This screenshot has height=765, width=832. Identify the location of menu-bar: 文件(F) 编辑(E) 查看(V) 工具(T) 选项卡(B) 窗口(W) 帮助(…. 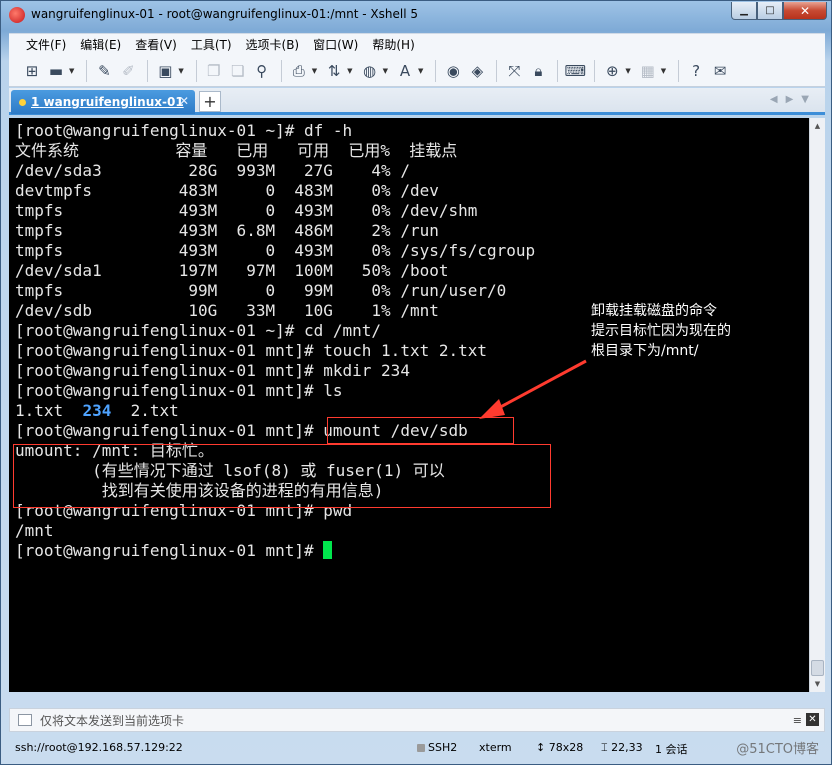
(417, 44).